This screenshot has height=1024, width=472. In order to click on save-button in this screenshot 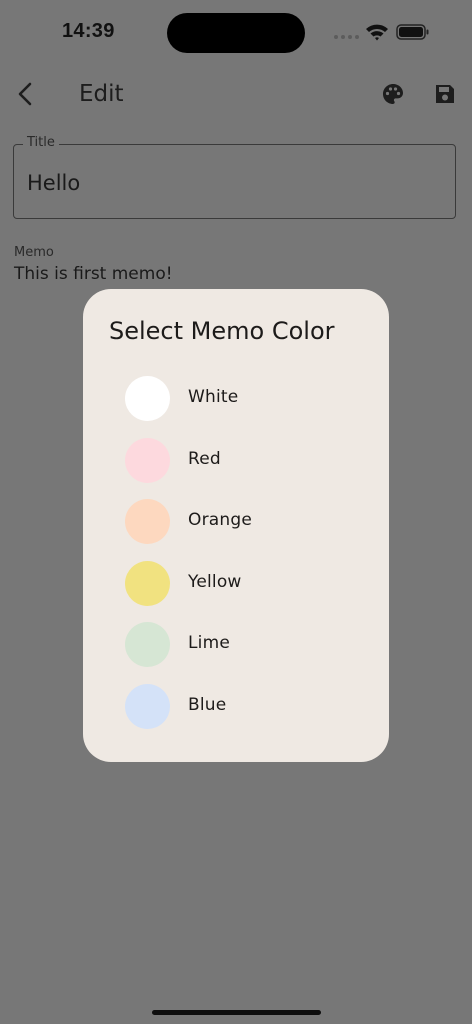, I will do `click(445, 96)`.